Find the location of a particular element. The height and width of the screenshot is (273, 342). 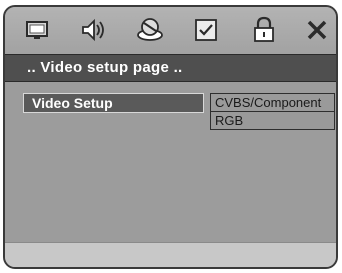

password-lock-icon is located at coordinates (264, 30).